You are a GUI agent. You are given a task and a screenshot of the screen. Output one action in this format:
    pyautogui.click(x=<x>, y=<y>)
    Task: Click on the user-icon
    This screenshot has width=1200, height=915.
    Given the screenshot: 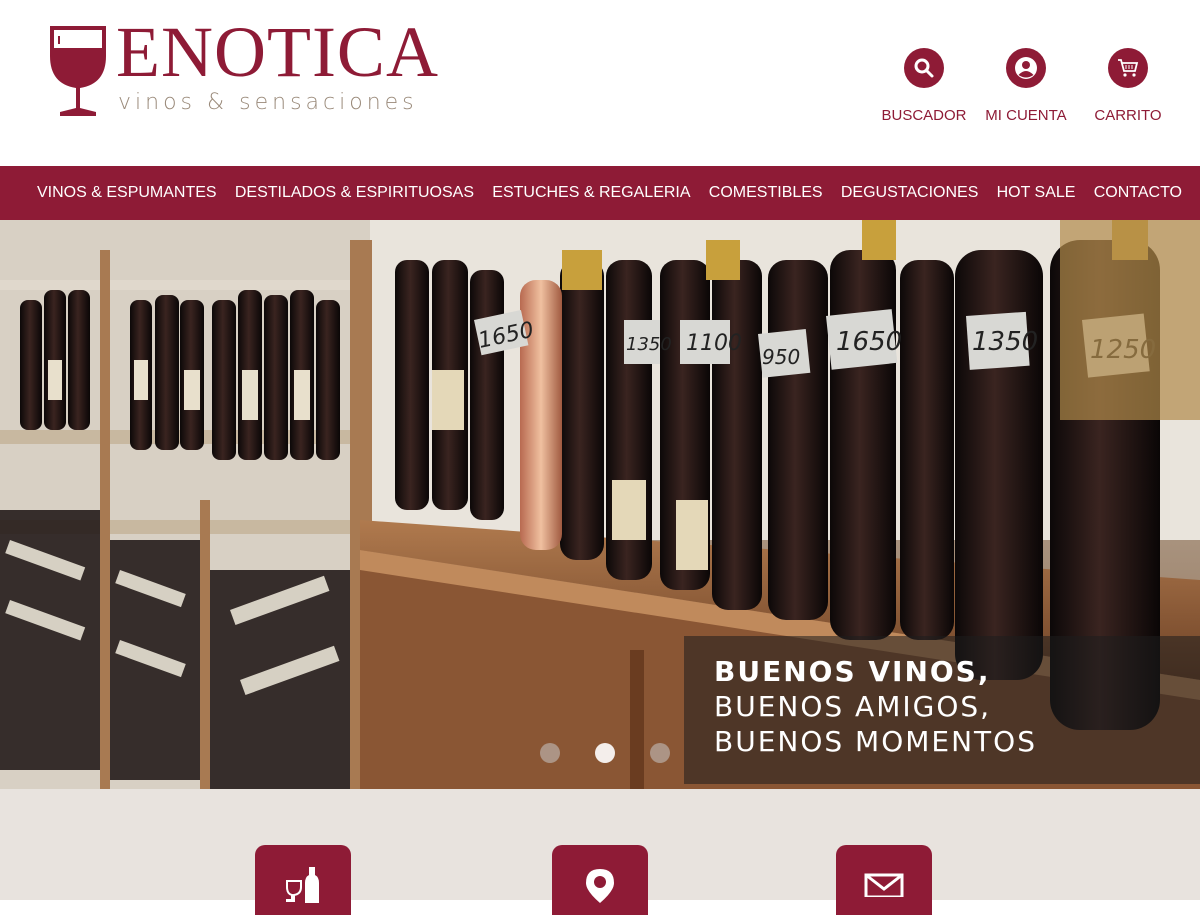 What is the action you would take?
    pyautogui.click(x=1026, y=68)
    